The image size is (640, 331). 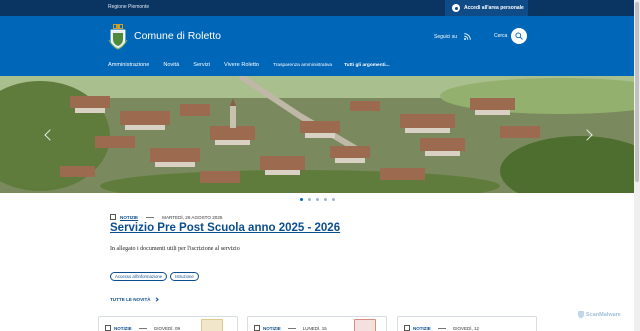 I want to click on search-icon, so click(x=519, y=36).